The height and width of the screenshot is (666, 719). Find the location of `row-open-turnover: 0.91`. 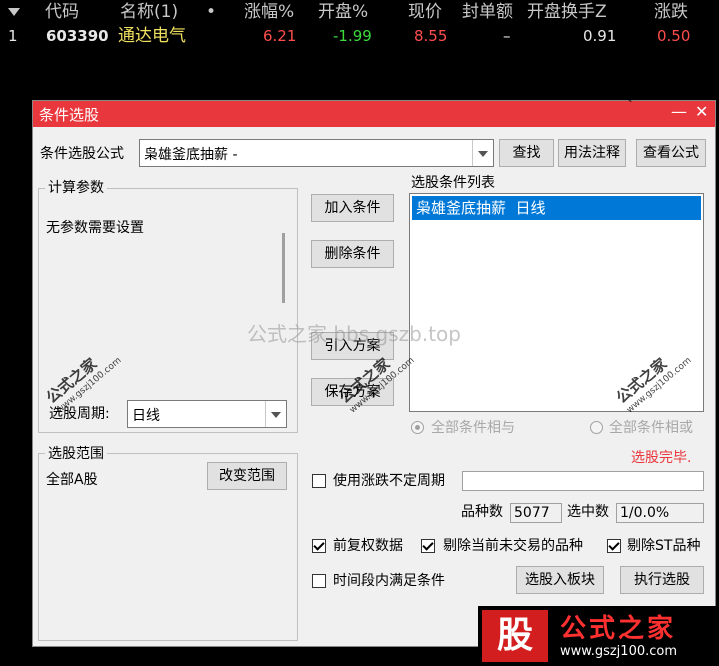

row-open-turnover: 0.91 is located at coordinates (600, 36).